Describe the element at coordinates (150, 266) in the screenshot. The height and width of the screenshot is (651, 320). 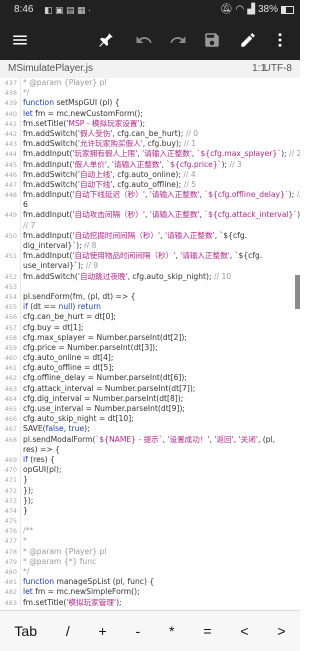
I see `code-line: use_interval}`); // 9` at that location.